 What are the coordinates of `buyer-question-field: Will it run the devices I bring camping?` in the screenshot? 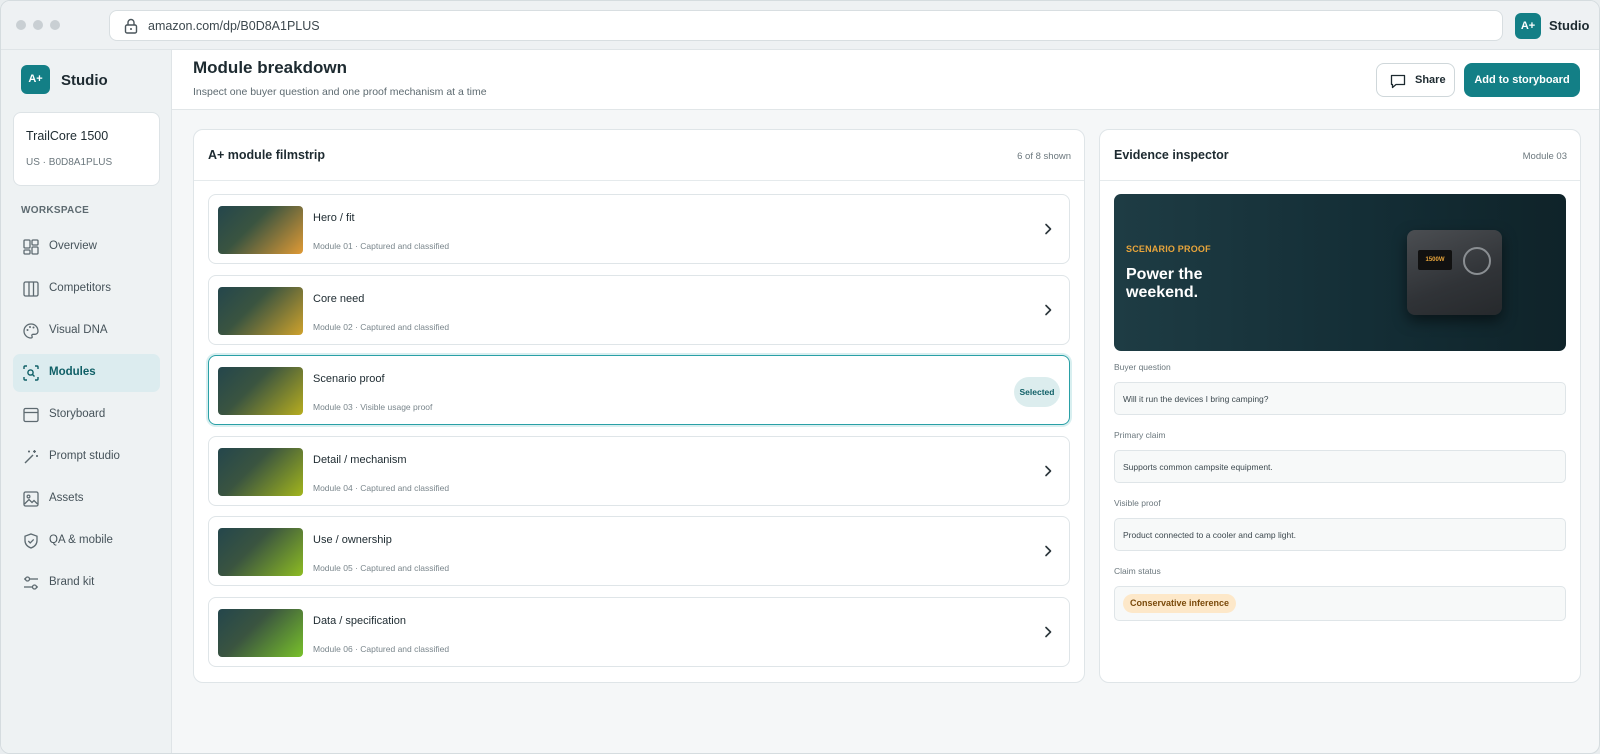 It's located at (1340, 398).